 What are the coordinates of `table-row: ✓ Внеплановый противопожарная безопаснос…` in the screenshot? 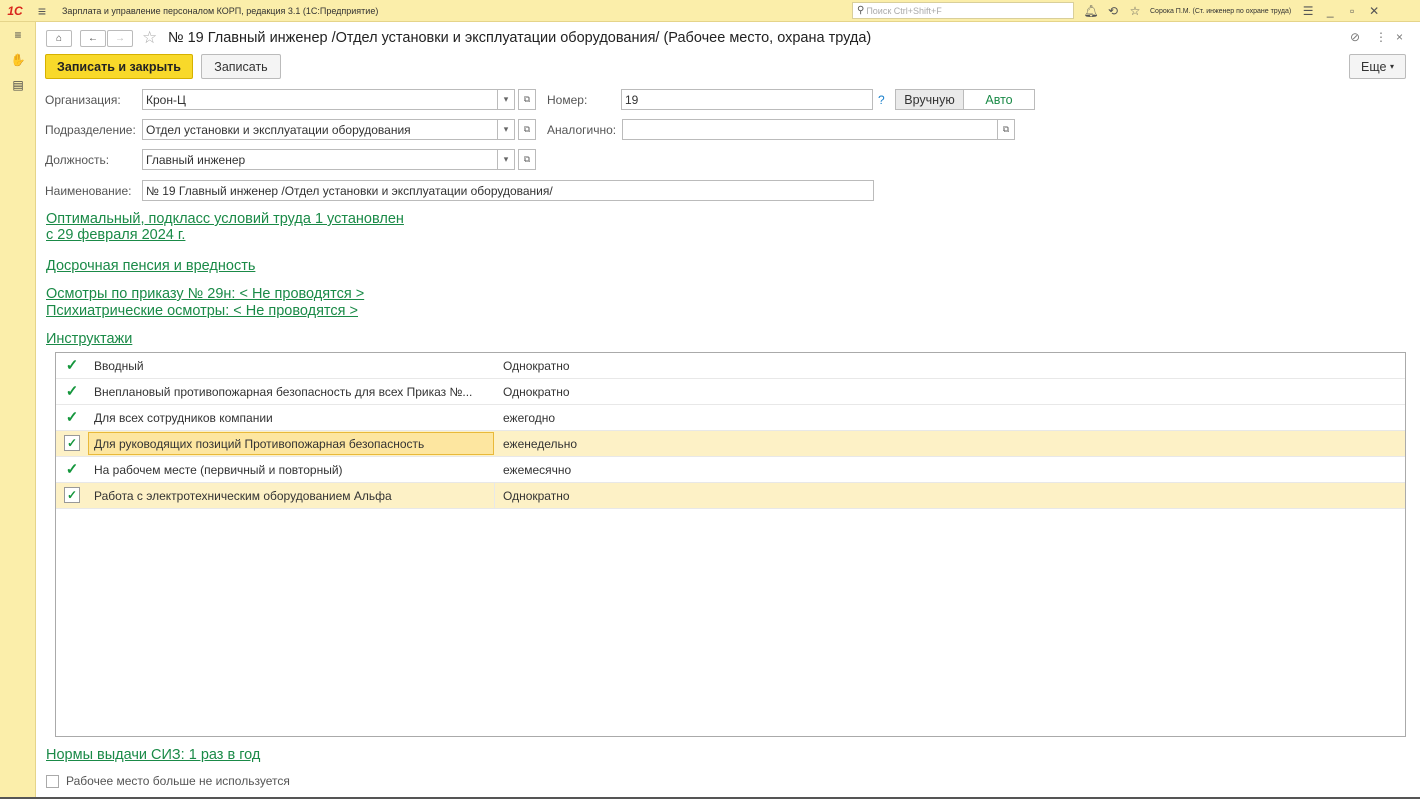 It's located at (730, 392).